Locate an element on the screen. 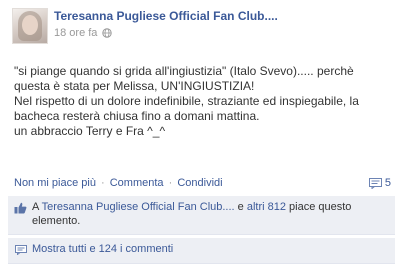 The width and height of the screenshot is (403, 265). avatar is located at coordinates (30, 26).